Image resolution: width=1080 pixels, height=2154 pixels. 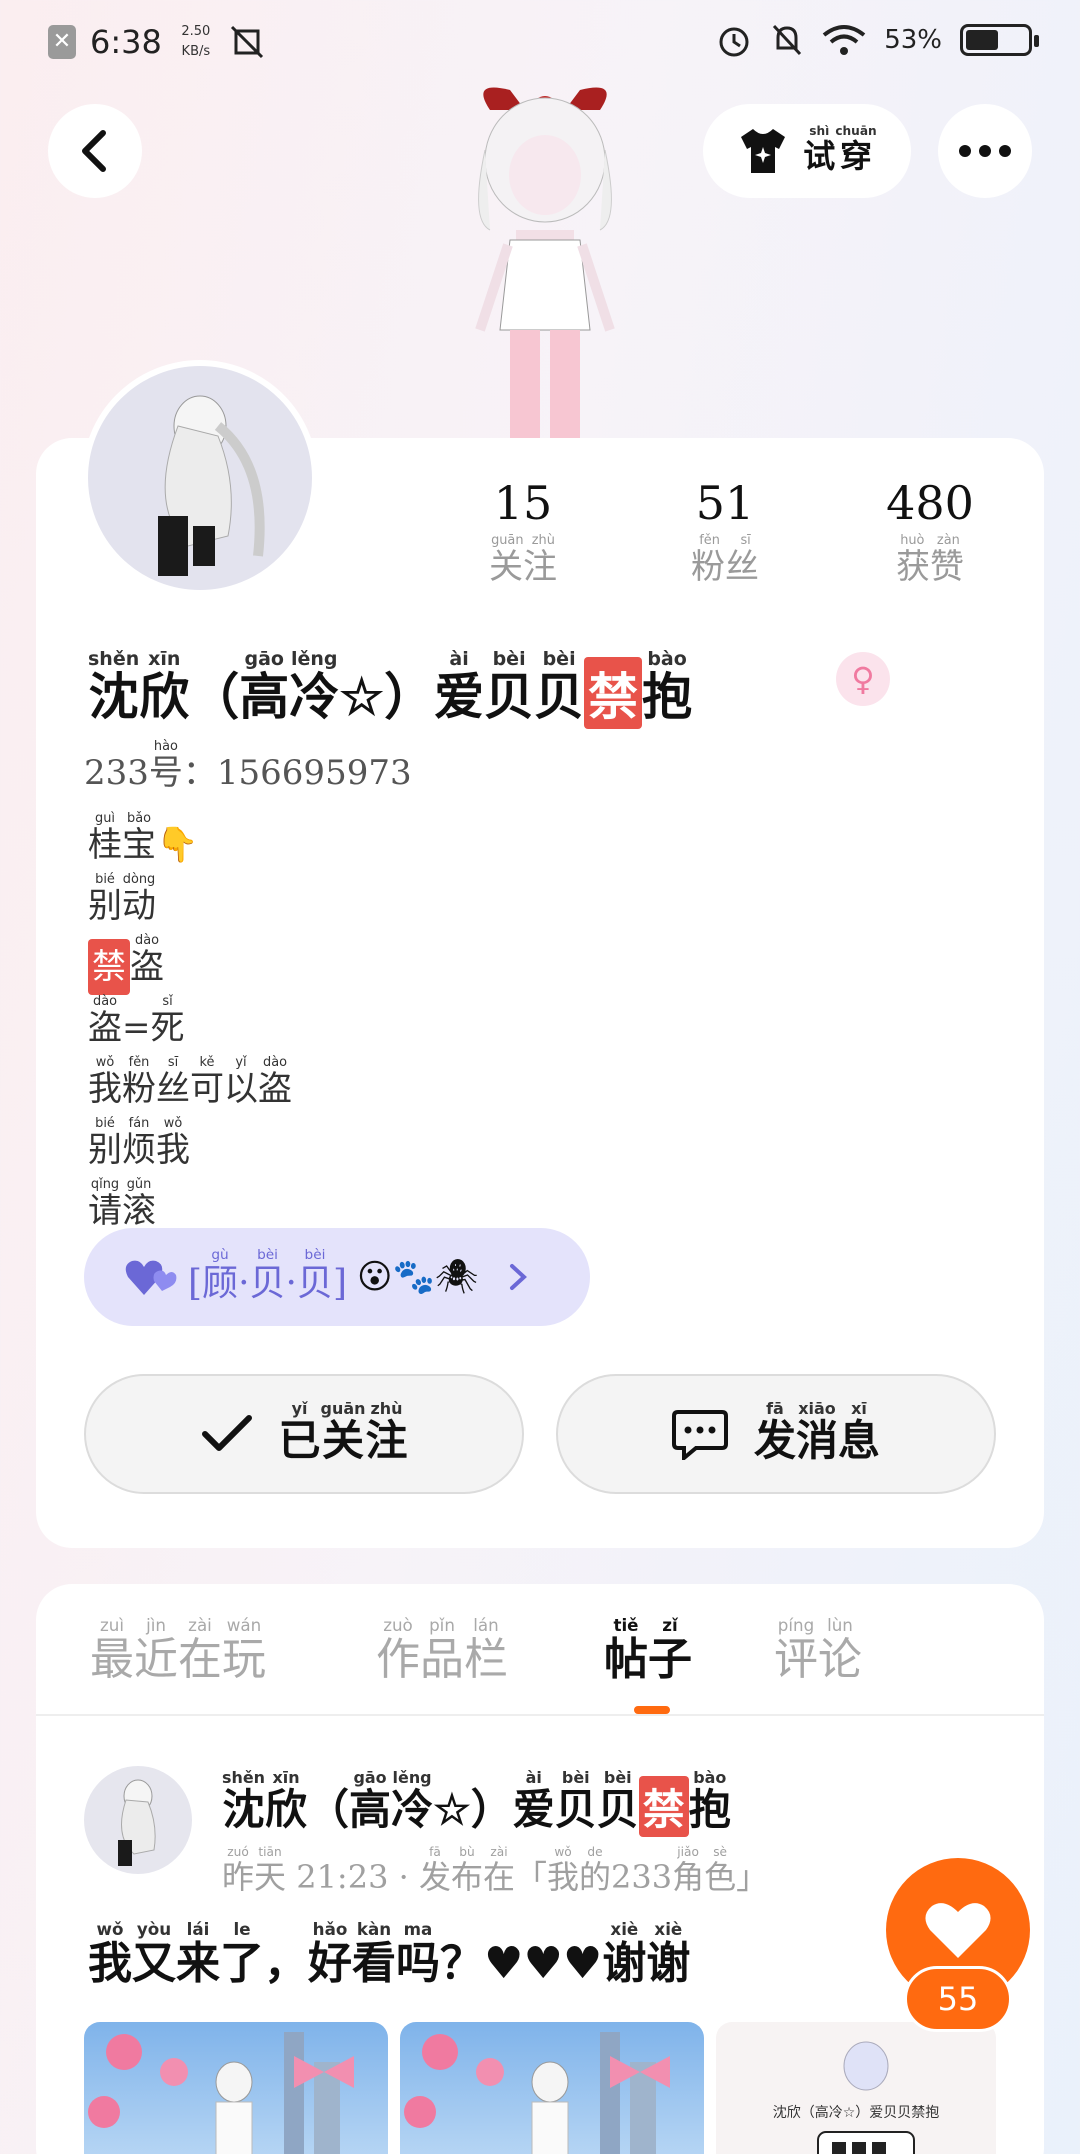 What do you see at coordinates (139, 899) in the screenshot?
I see `bio-char: 动dòng` at bounding box center [139, 899].